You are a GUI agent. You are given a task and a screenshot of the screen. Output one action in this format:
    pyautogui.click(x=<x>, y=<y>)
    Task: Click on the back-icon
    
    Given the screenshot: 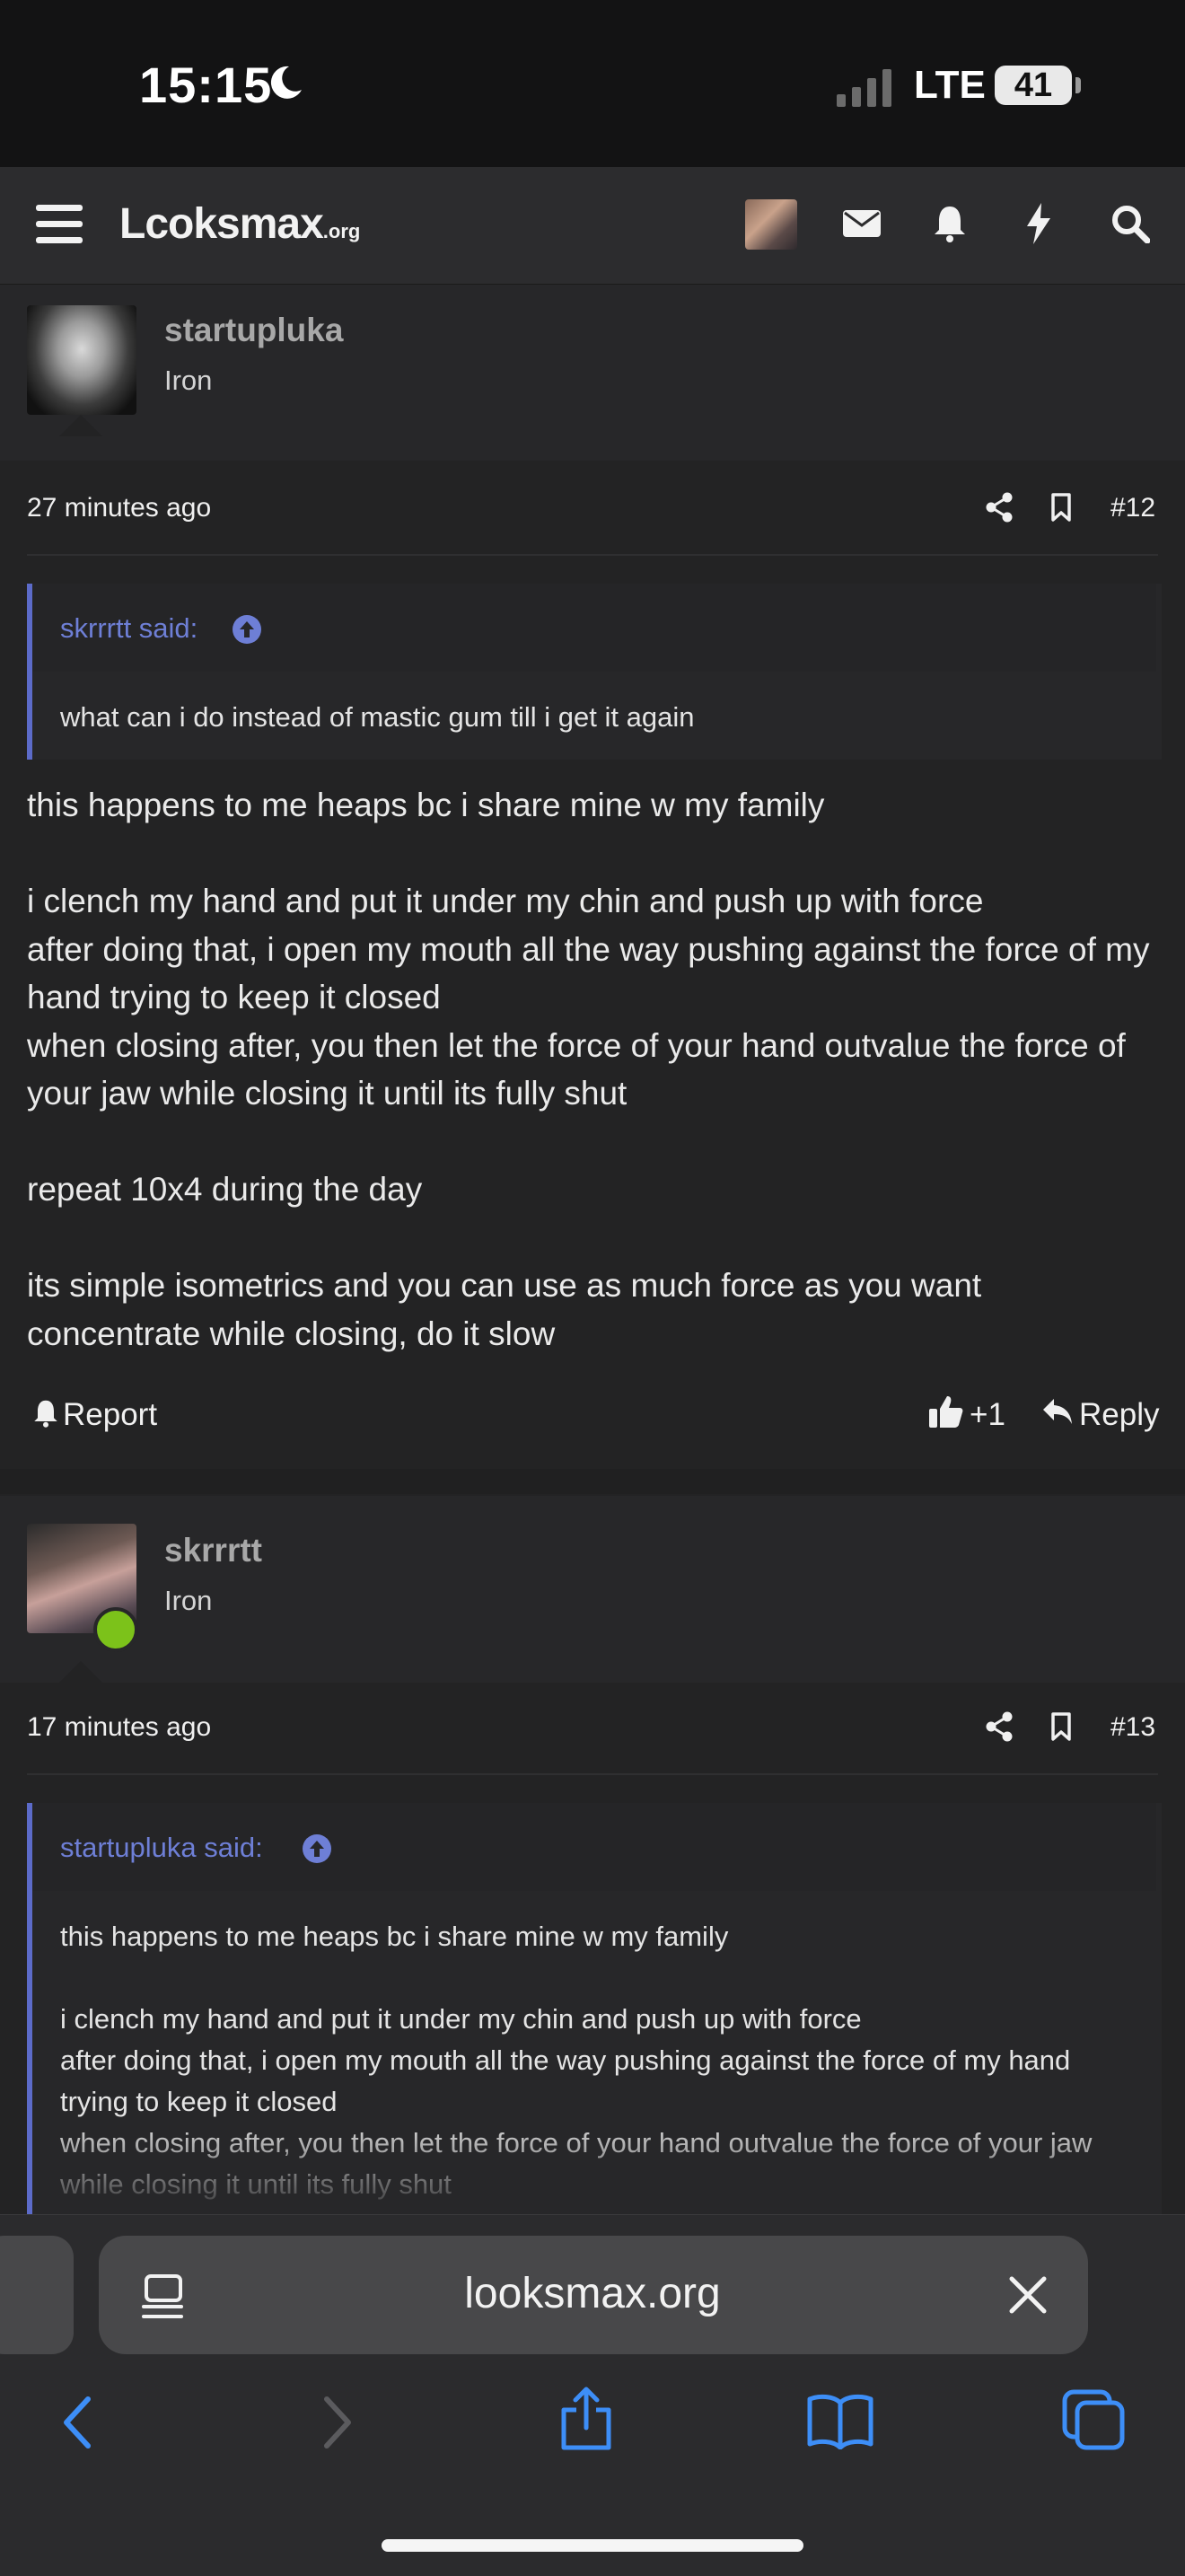 What is the action you would take?
    pyautogui.click(x=77, y=2422)
    